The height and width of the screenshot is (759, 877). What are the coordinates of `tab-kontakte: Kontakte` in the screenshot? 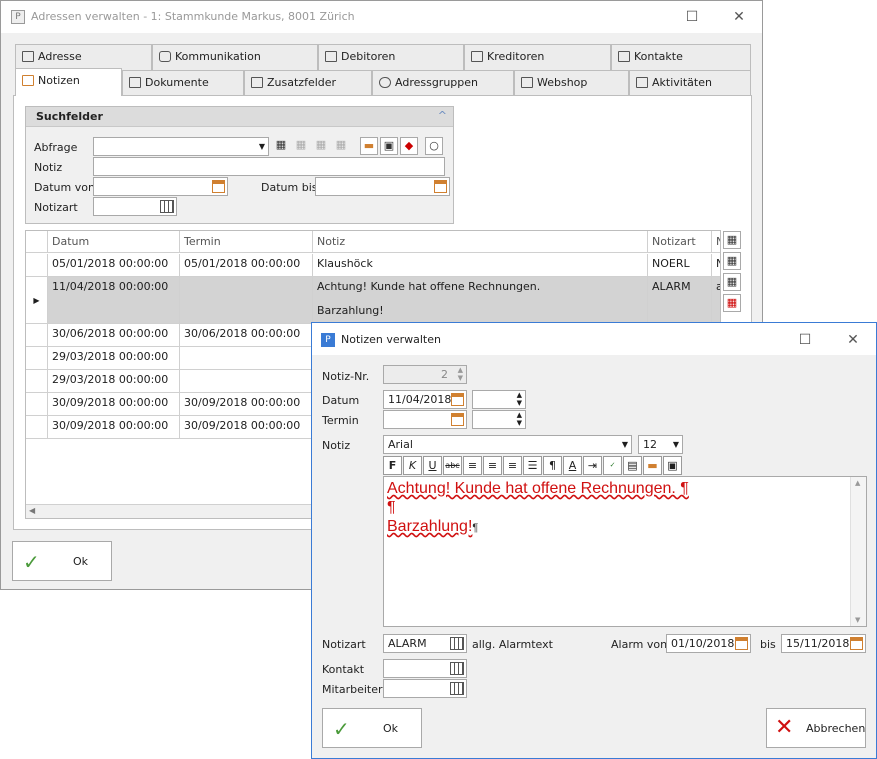 It's located at (681, 57).